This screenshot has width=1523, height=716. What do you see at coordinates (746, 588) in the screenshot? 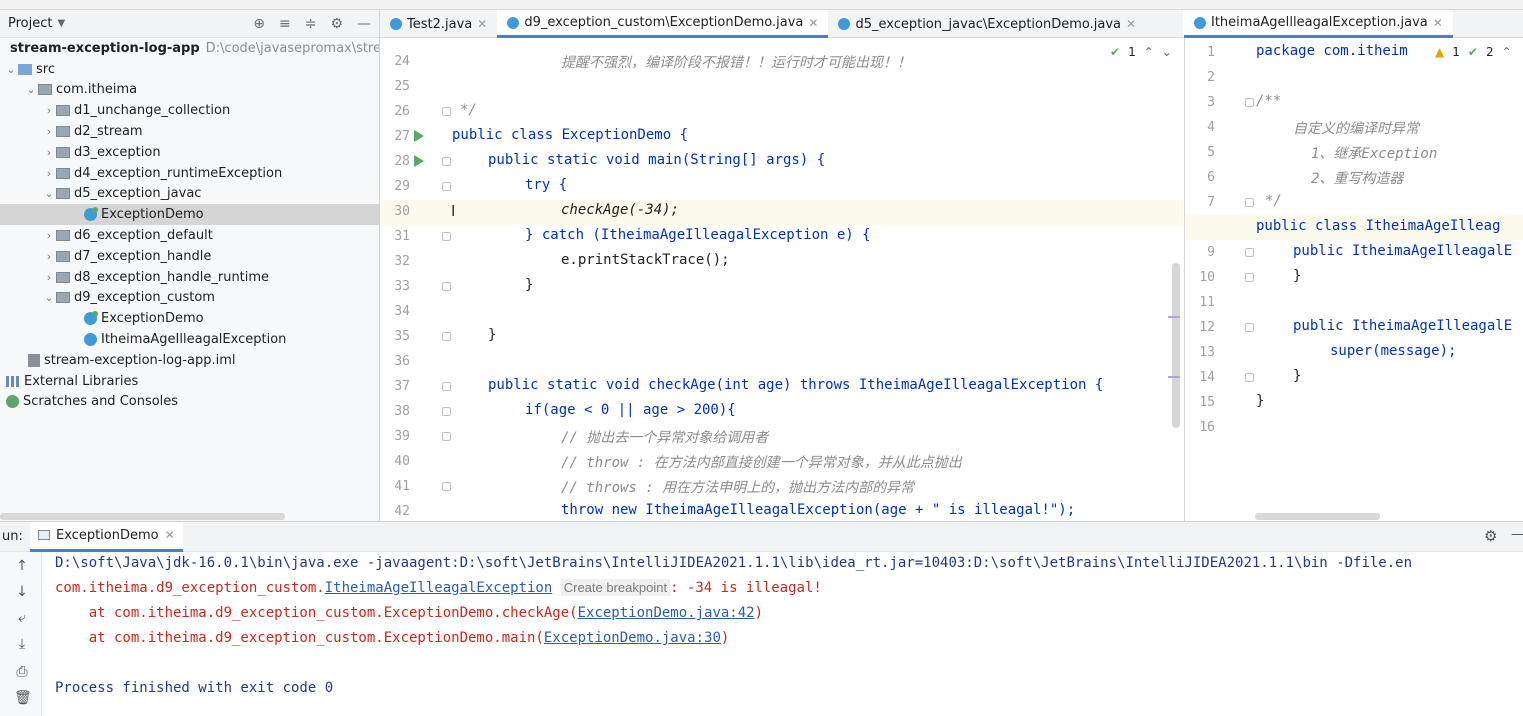
I see `exception-message: : -34 is illeagal!` at bounding box center [746, 588].